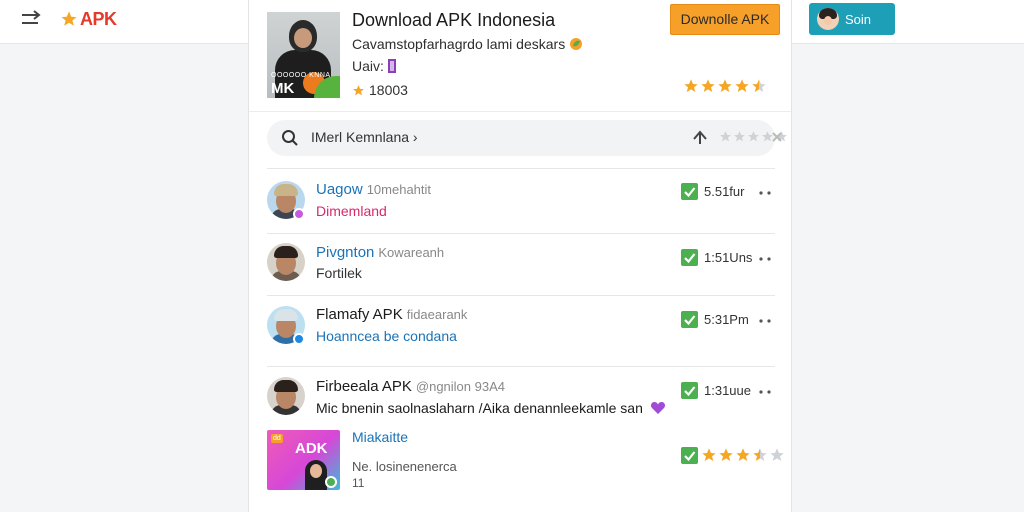 The image size is (1024, 512). What do you see at coordinates (727, 390) in the screenshot?
I see `item-time: 1:31uue` at bounding box center [727, 390].